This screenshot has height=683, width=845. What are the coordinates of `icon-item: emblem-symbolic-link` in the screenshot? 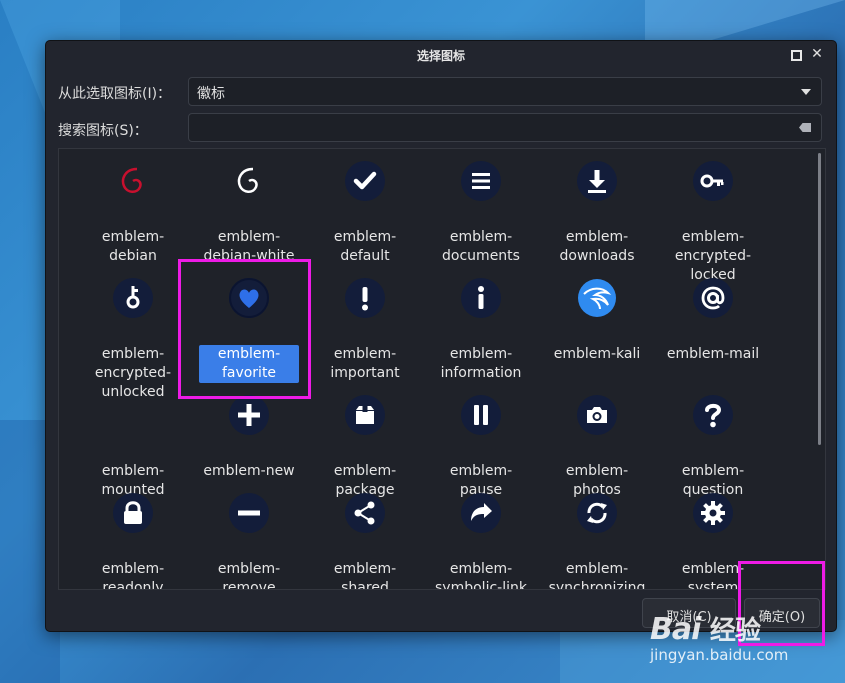 It's located at (481, 541).